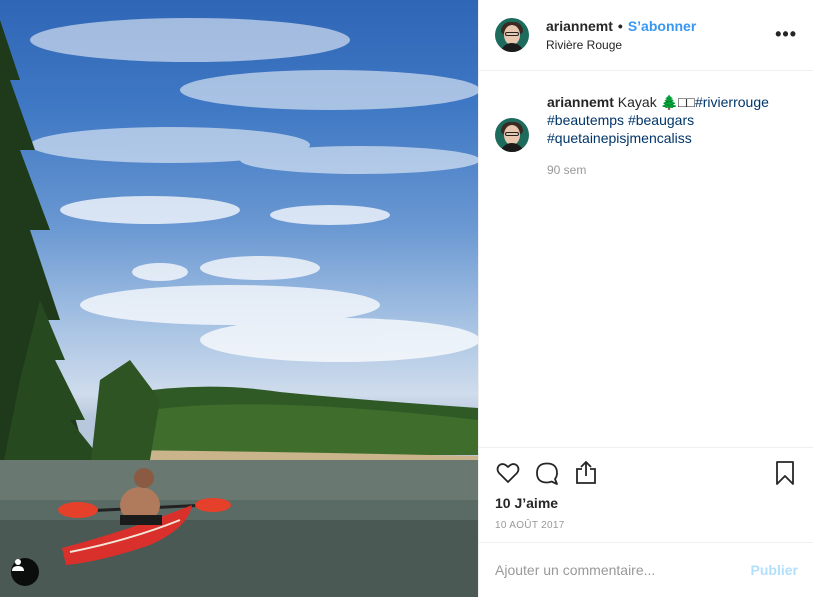 The width and height of the screenshot is (813, 597). Describe the element at coordinates (547, 473) in the screenshot. I see `comment-icon` at that location.